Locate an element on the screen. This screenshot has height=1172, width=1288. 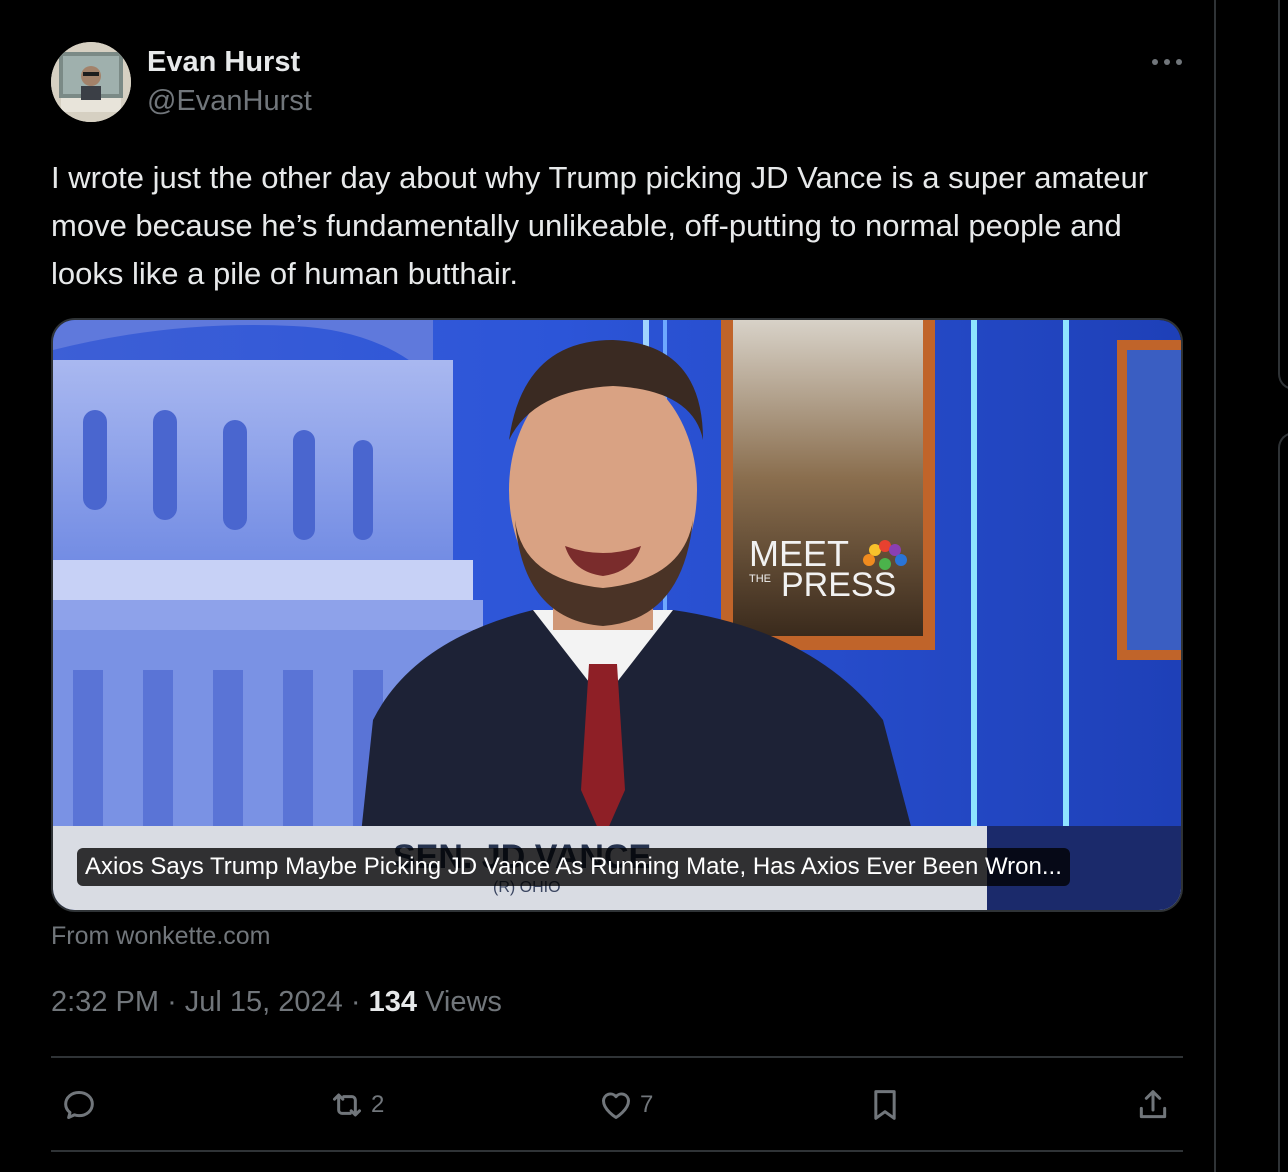
avatar is located at coordinates (91, 82).